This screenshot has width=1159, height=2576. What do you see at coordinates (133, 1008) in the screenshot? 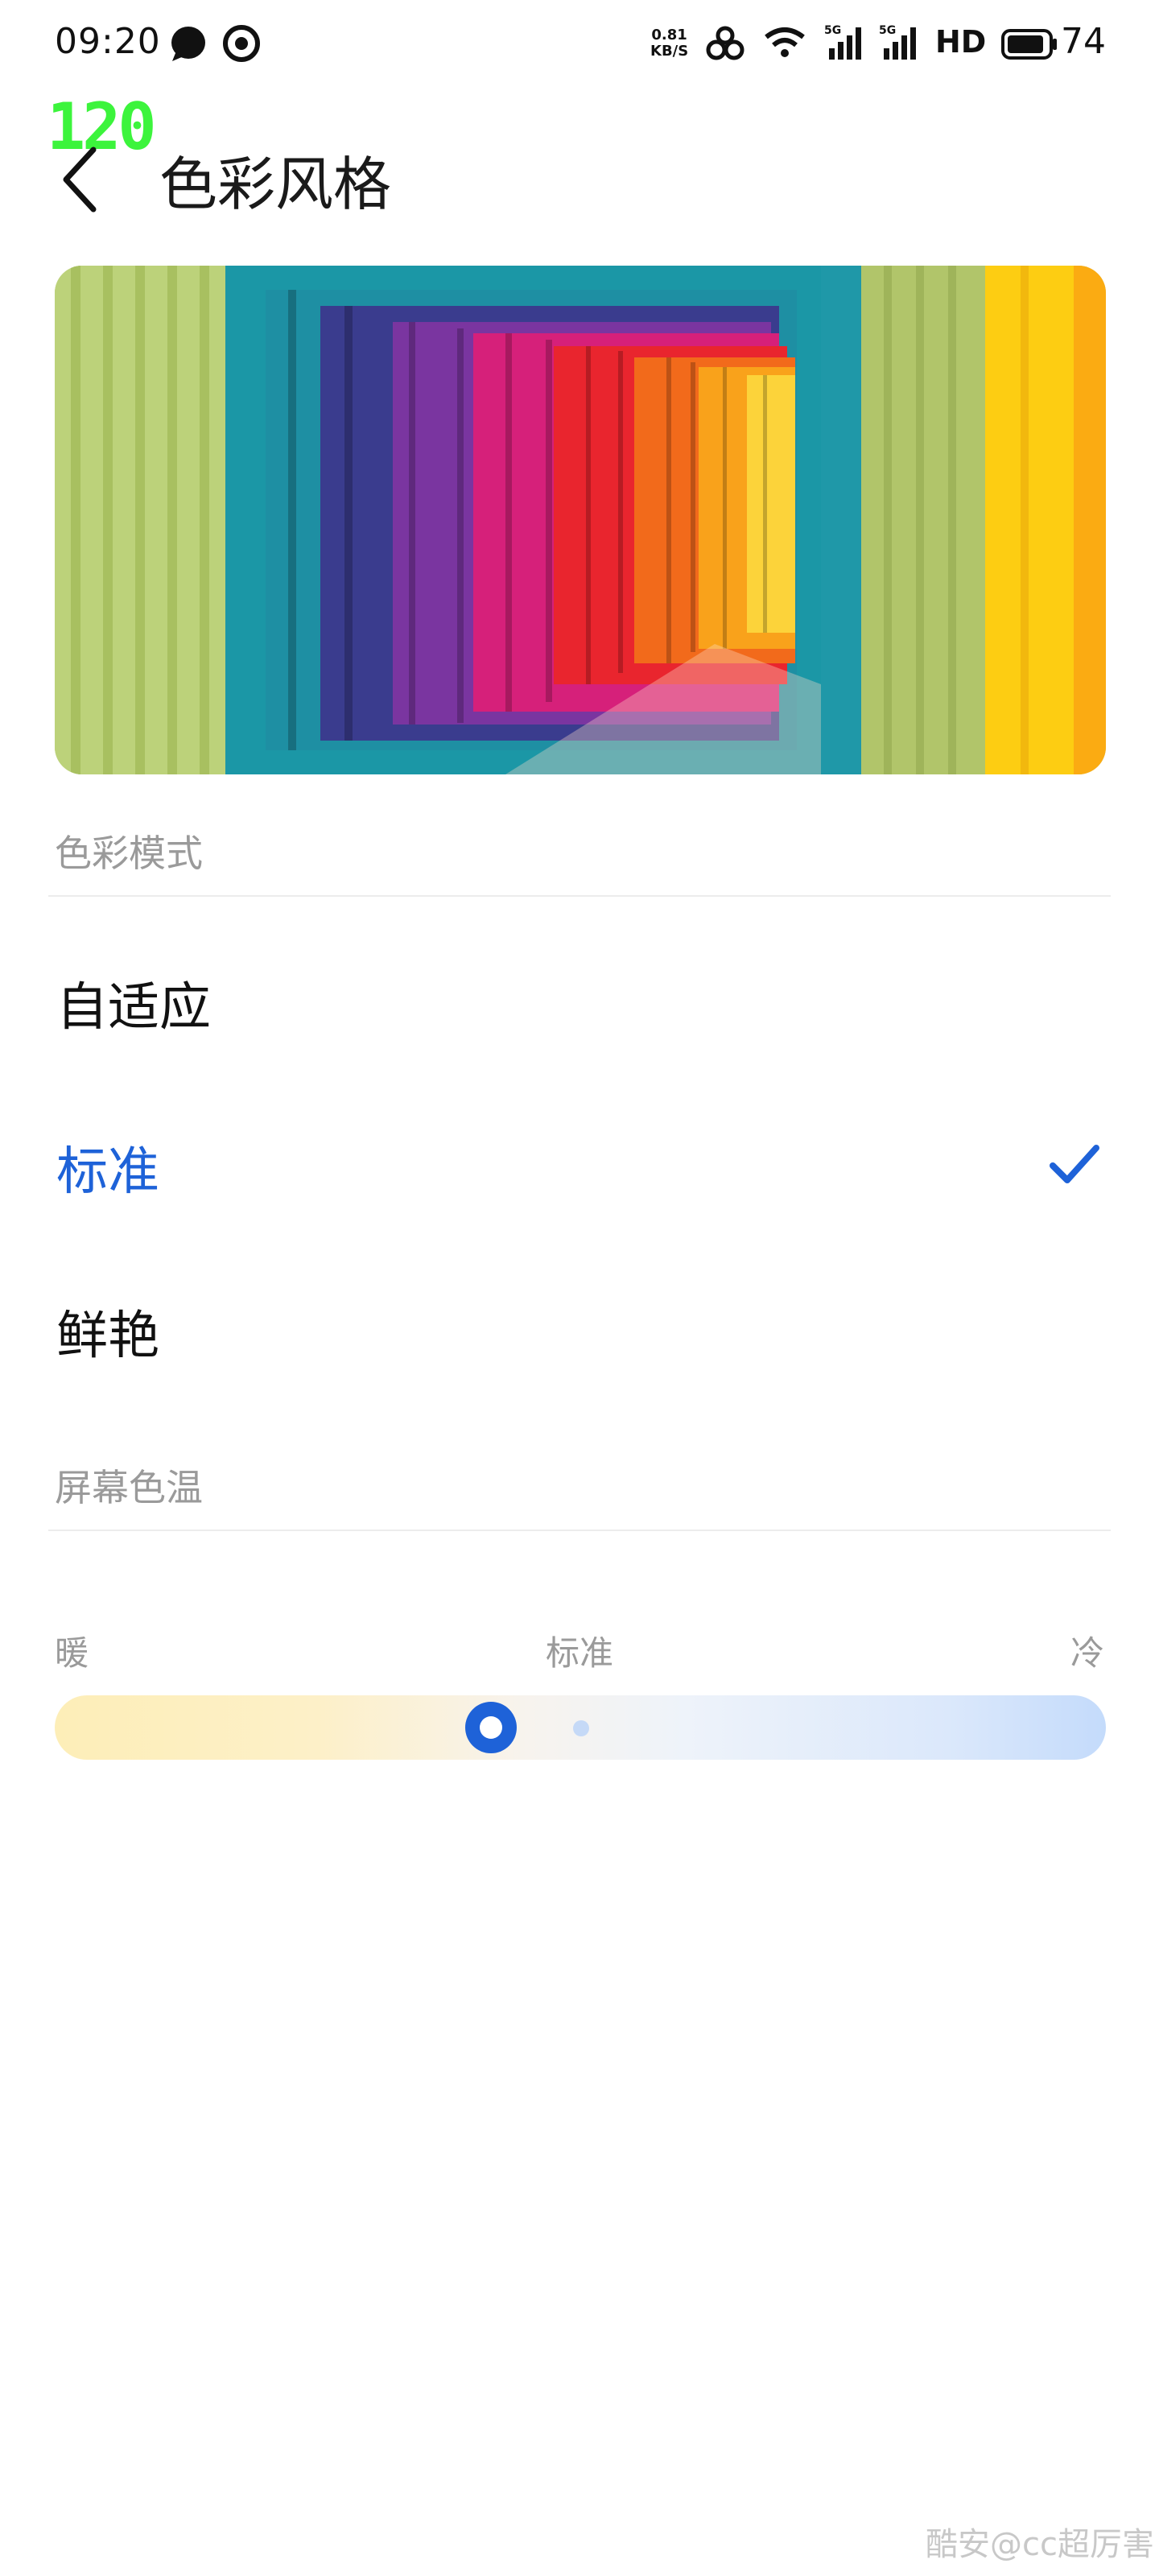
I see `option-adaptive-label: 自适应` at bounding box center [133, 1008].